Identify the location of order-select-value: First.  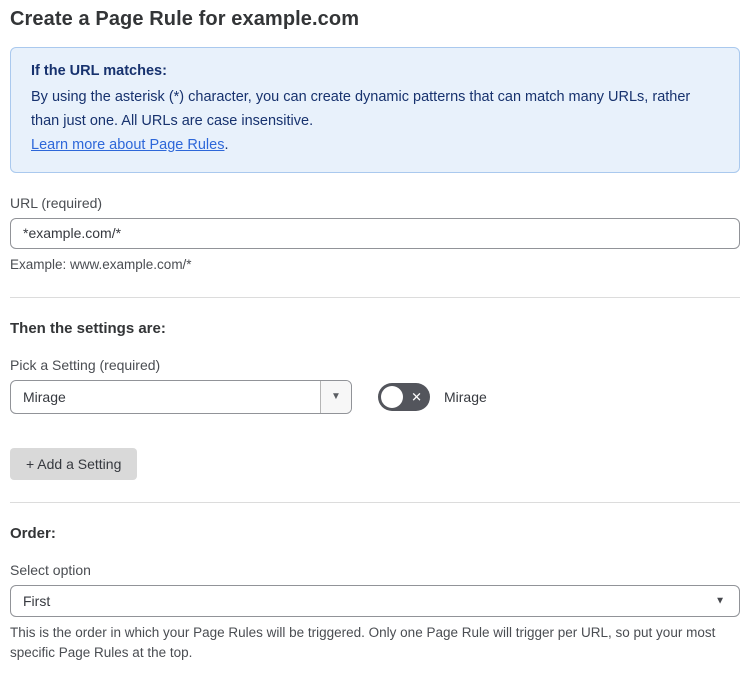
(37, 600).